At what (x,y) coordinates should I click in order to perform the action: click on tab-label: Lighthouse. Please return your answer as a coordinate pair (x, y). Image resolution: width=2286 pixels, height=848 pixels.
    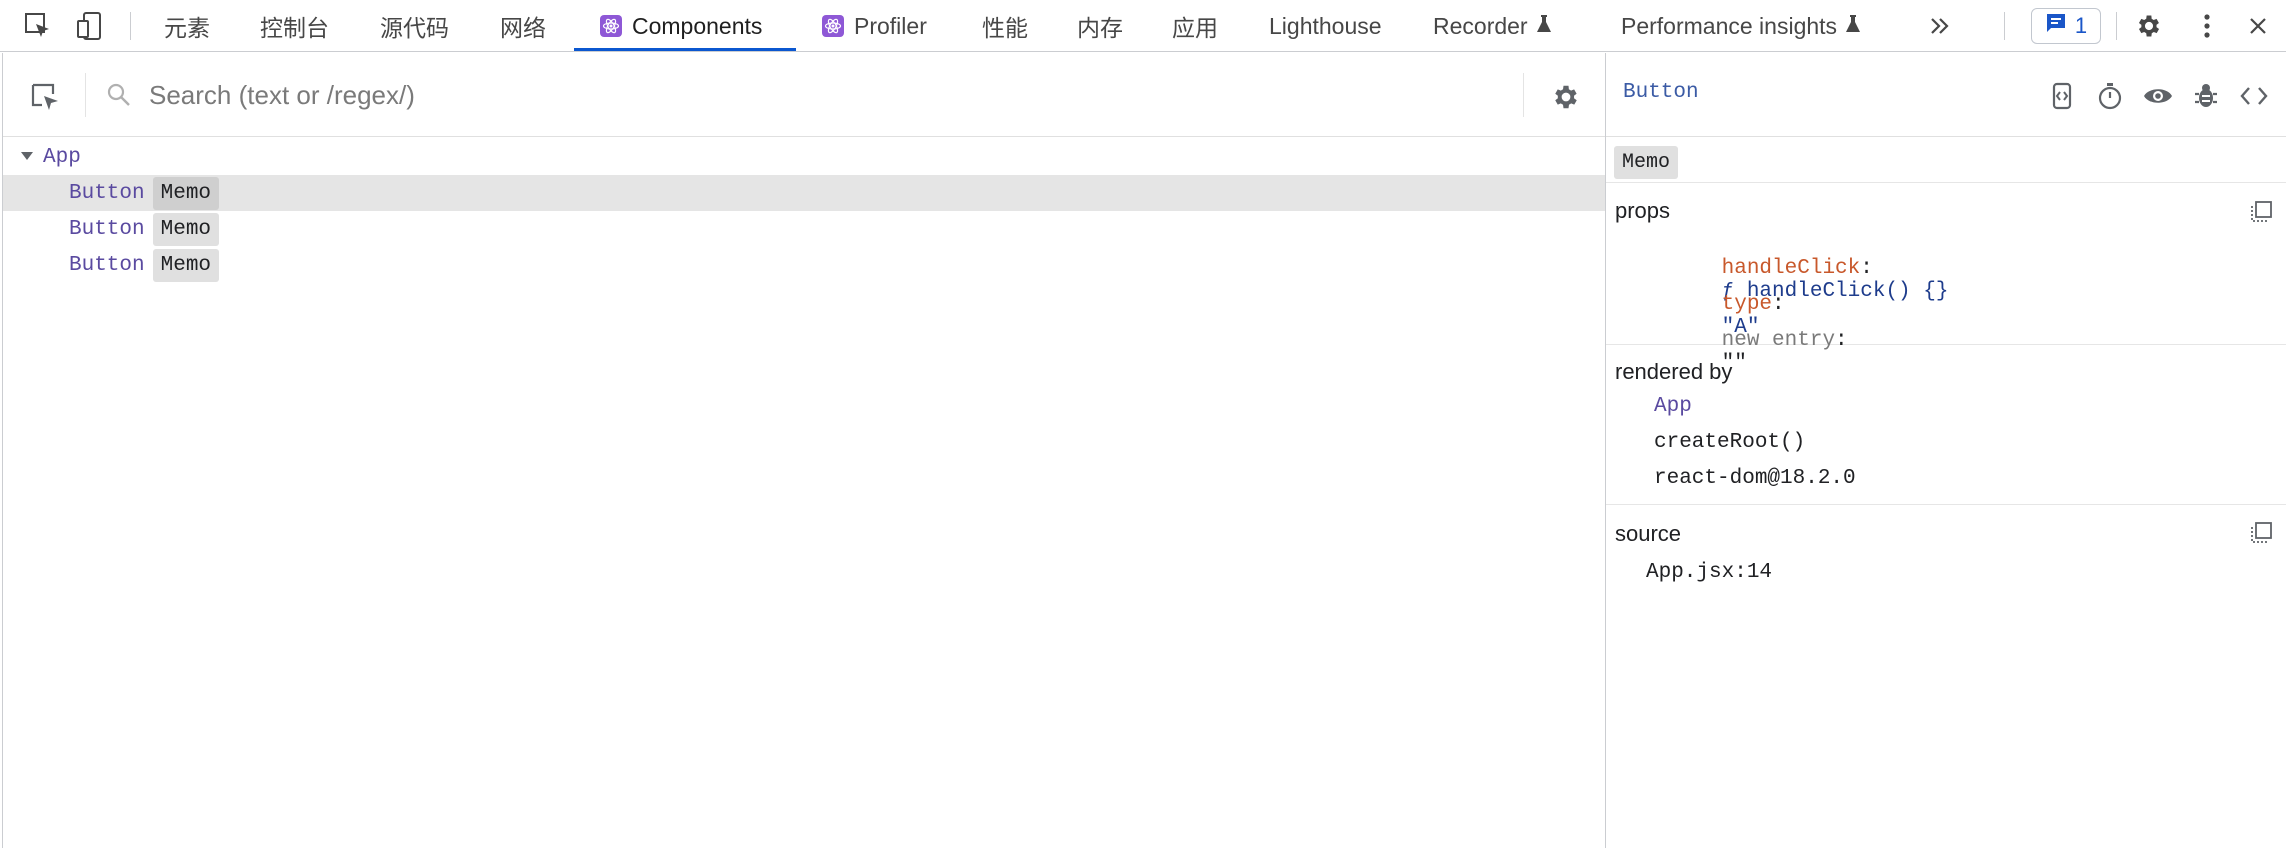
    Looking at the image, I should click on (1325, 25).